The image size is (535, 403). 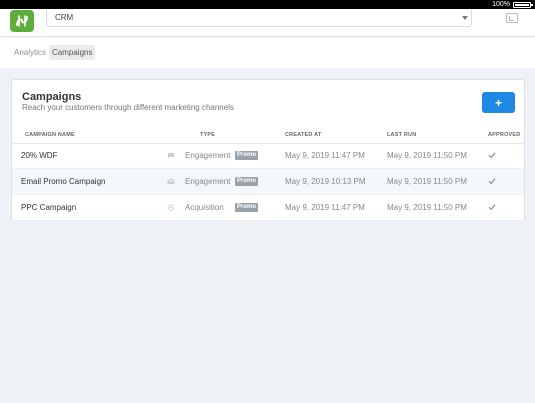 I want to click on app-selector-value: CRM, so click(x=64, y=17).